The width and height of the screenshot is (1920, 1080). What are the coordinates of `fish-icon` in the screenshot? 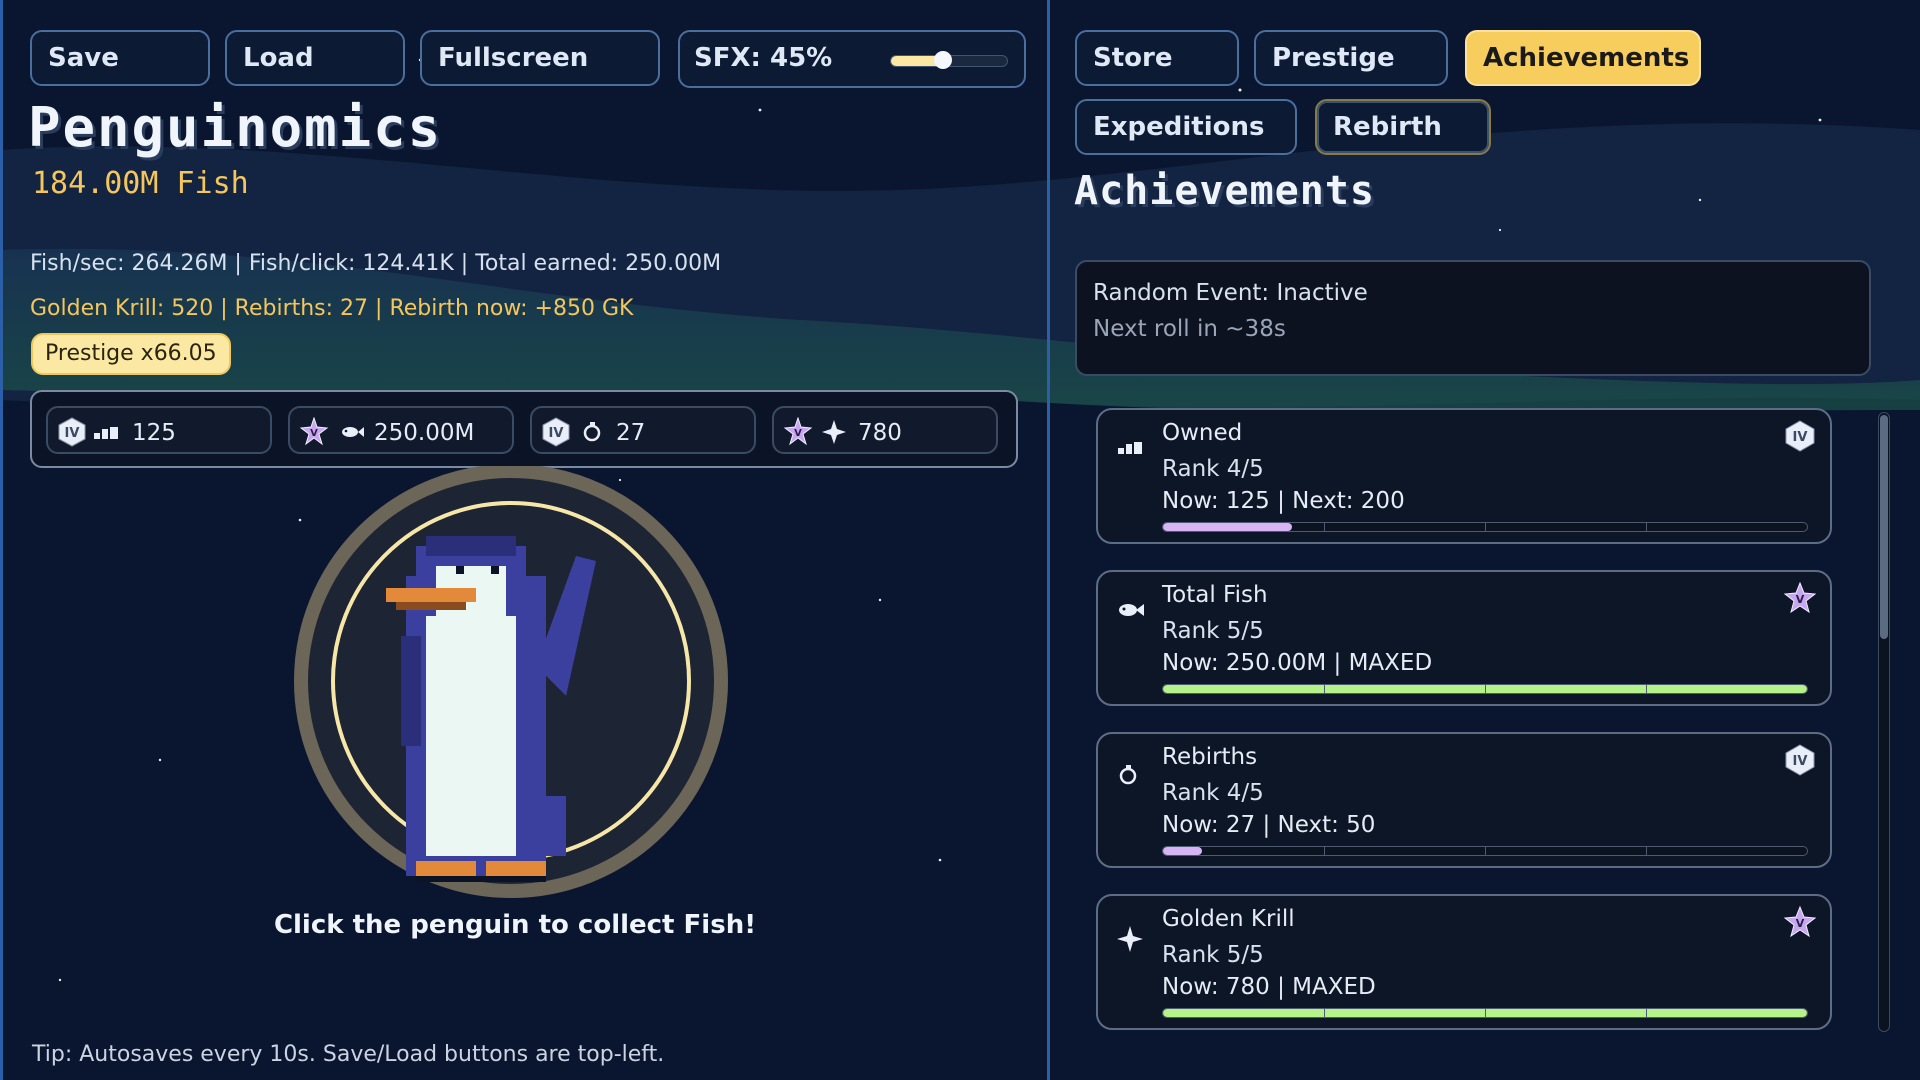 It's located at (1131, 612).